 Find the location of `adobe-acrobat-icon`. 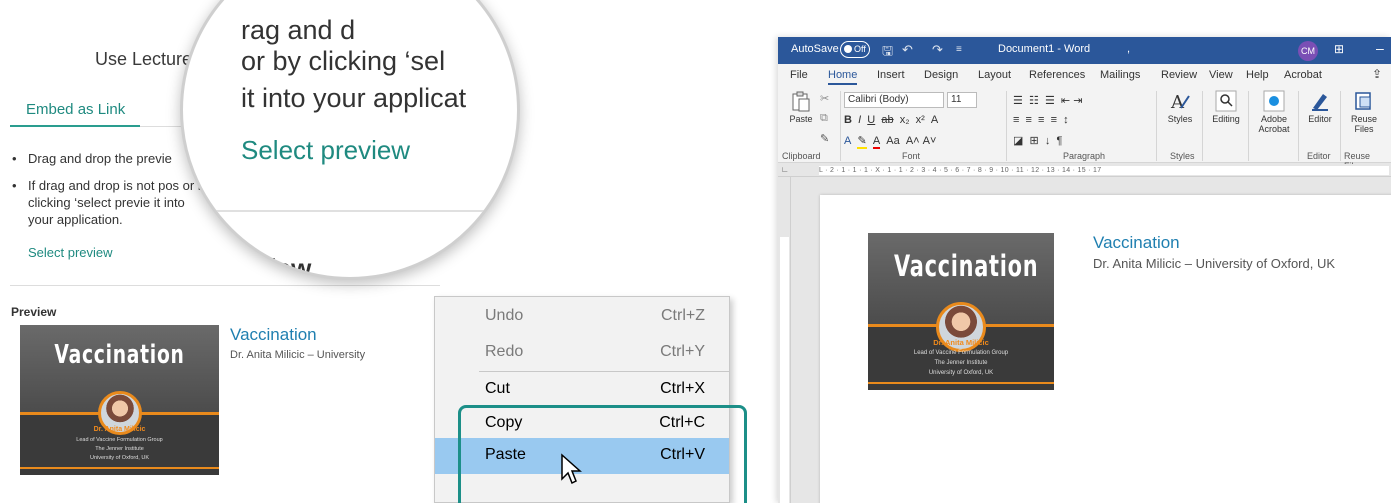

adobe-acrobat-icon is located at coordinates (1274, 101).